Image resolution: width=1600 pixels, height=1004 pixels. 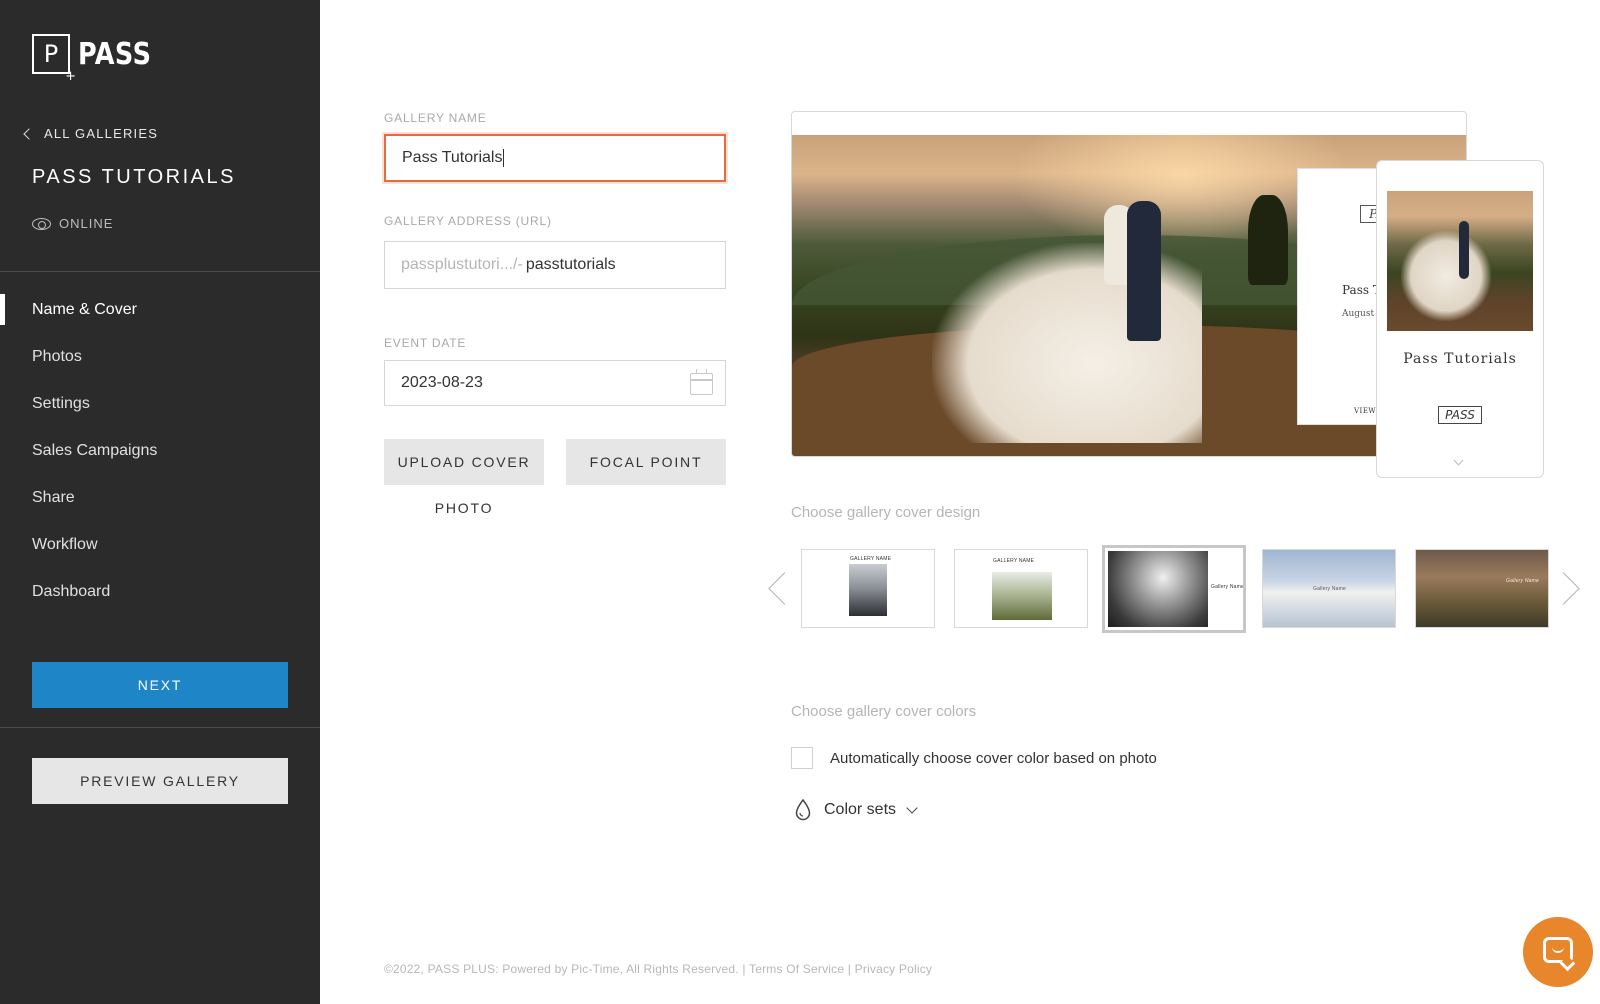 What do you see at coordinates (646, 462) in the screenshot?
I see `focal-point-button: FOCAL POINT` at bounding box center [646, 462].